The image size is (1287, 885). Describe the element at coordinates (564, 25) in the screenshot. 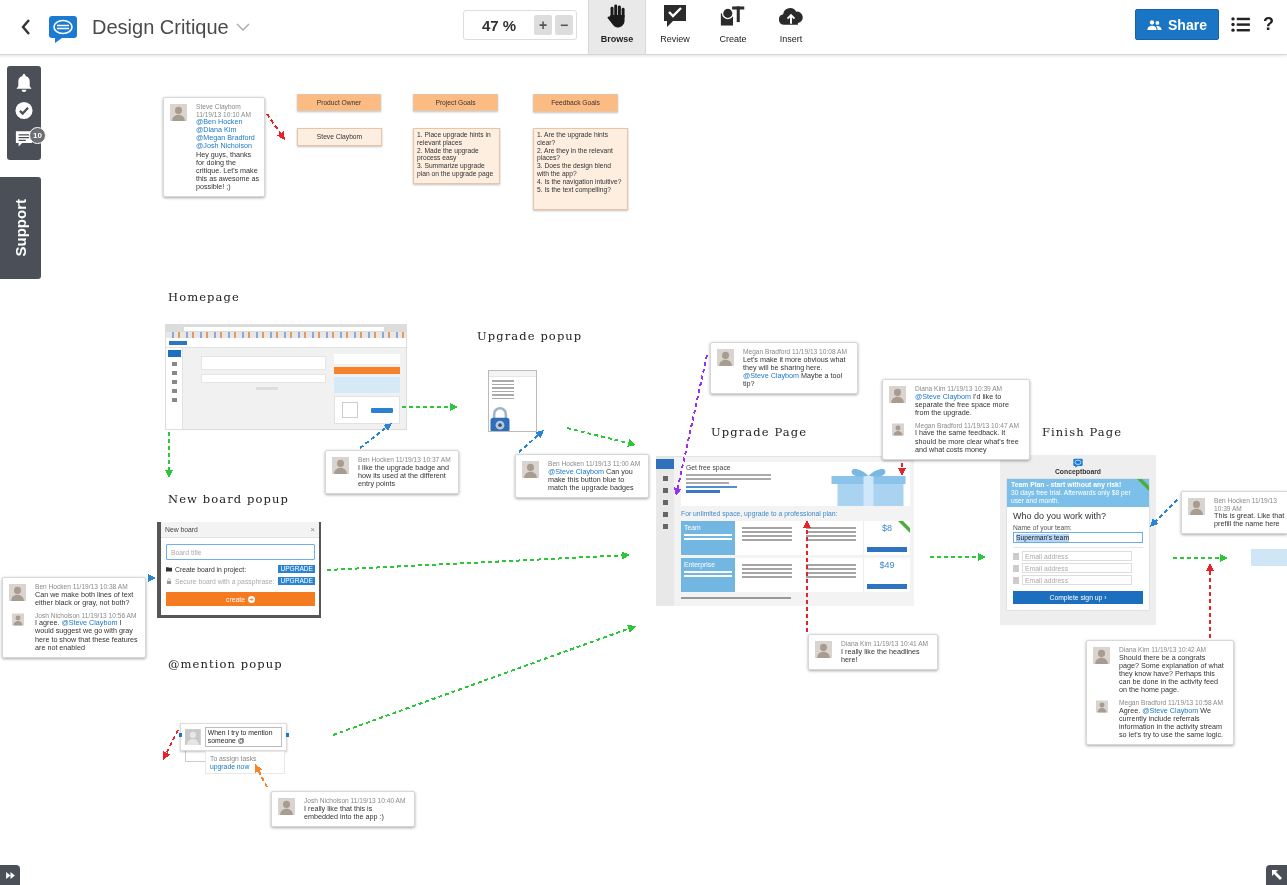

I see `zoom-out-button: −` at that location.